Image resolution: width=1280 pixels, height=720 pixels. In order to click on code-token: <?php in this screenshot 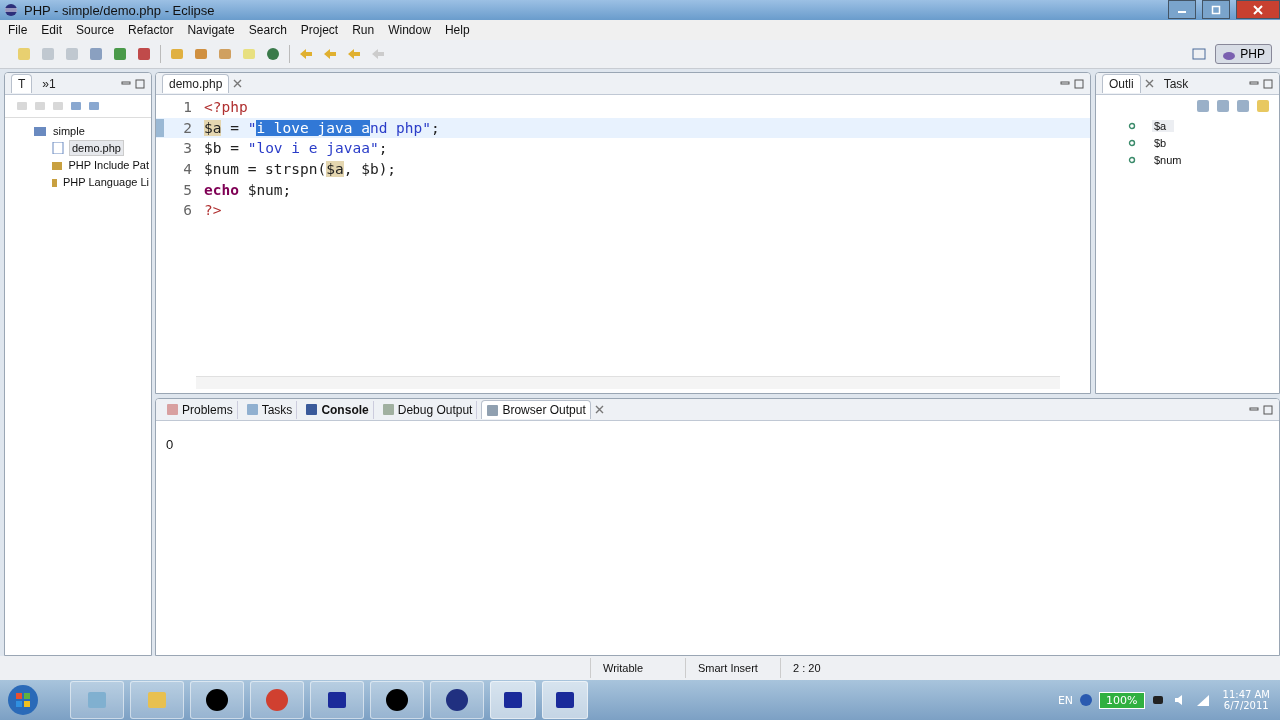, I will do `click(226, 107)`.